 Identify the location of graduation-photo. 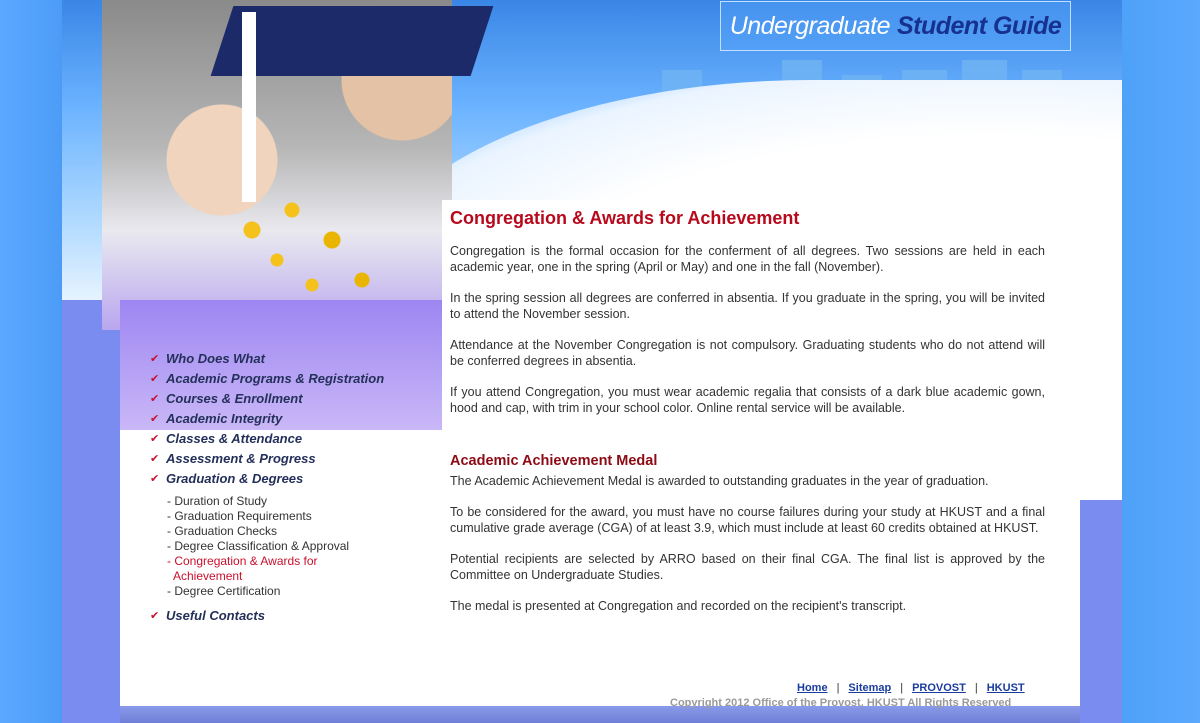
(298, 165).